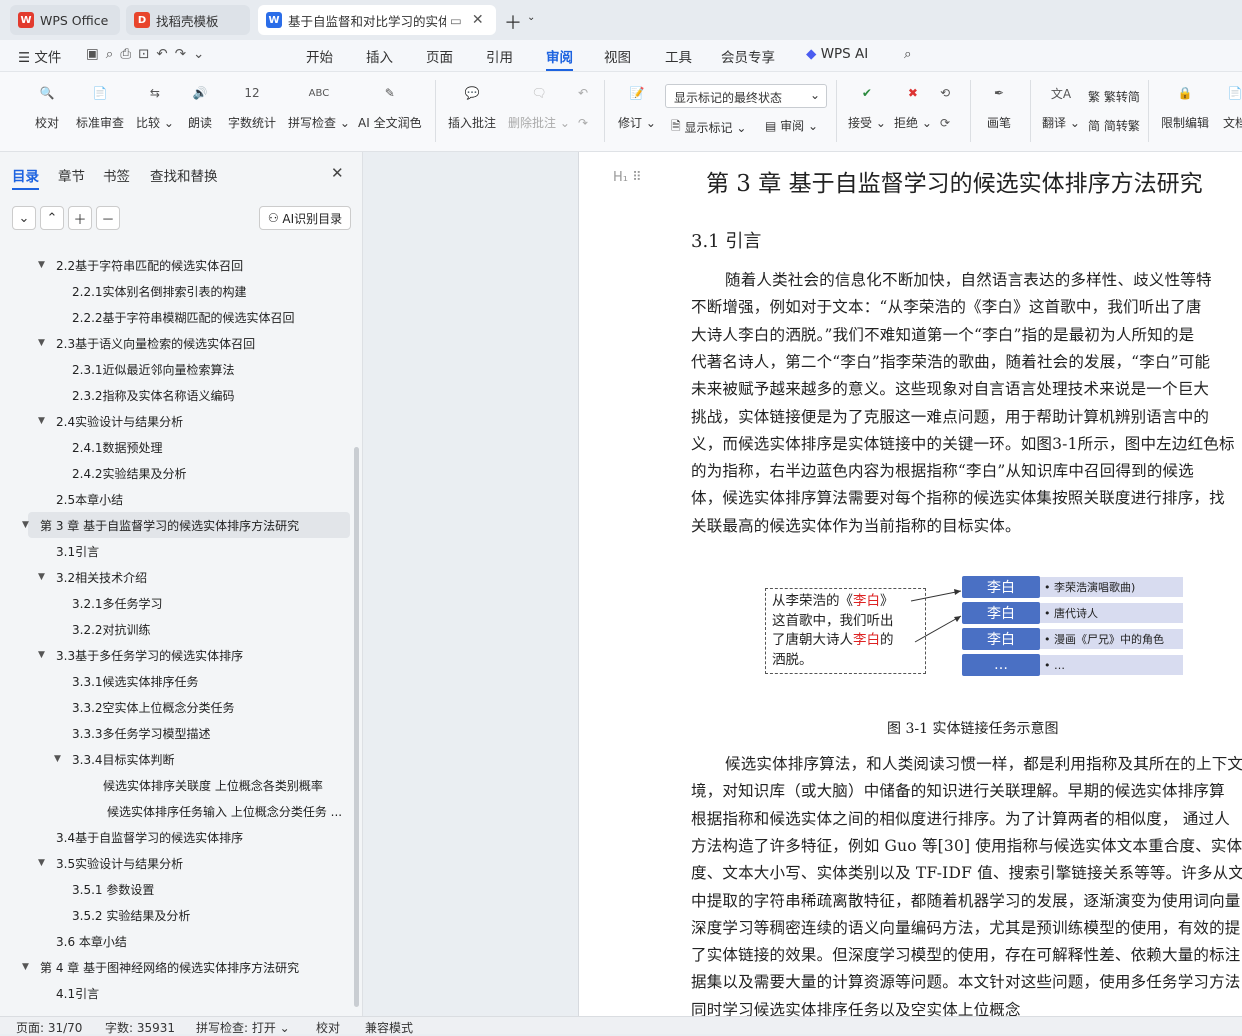 The width and height of the screenshot is (1242, 1036). I want to click on standard-review-button: 📄 标准审查, so click(100, 105).